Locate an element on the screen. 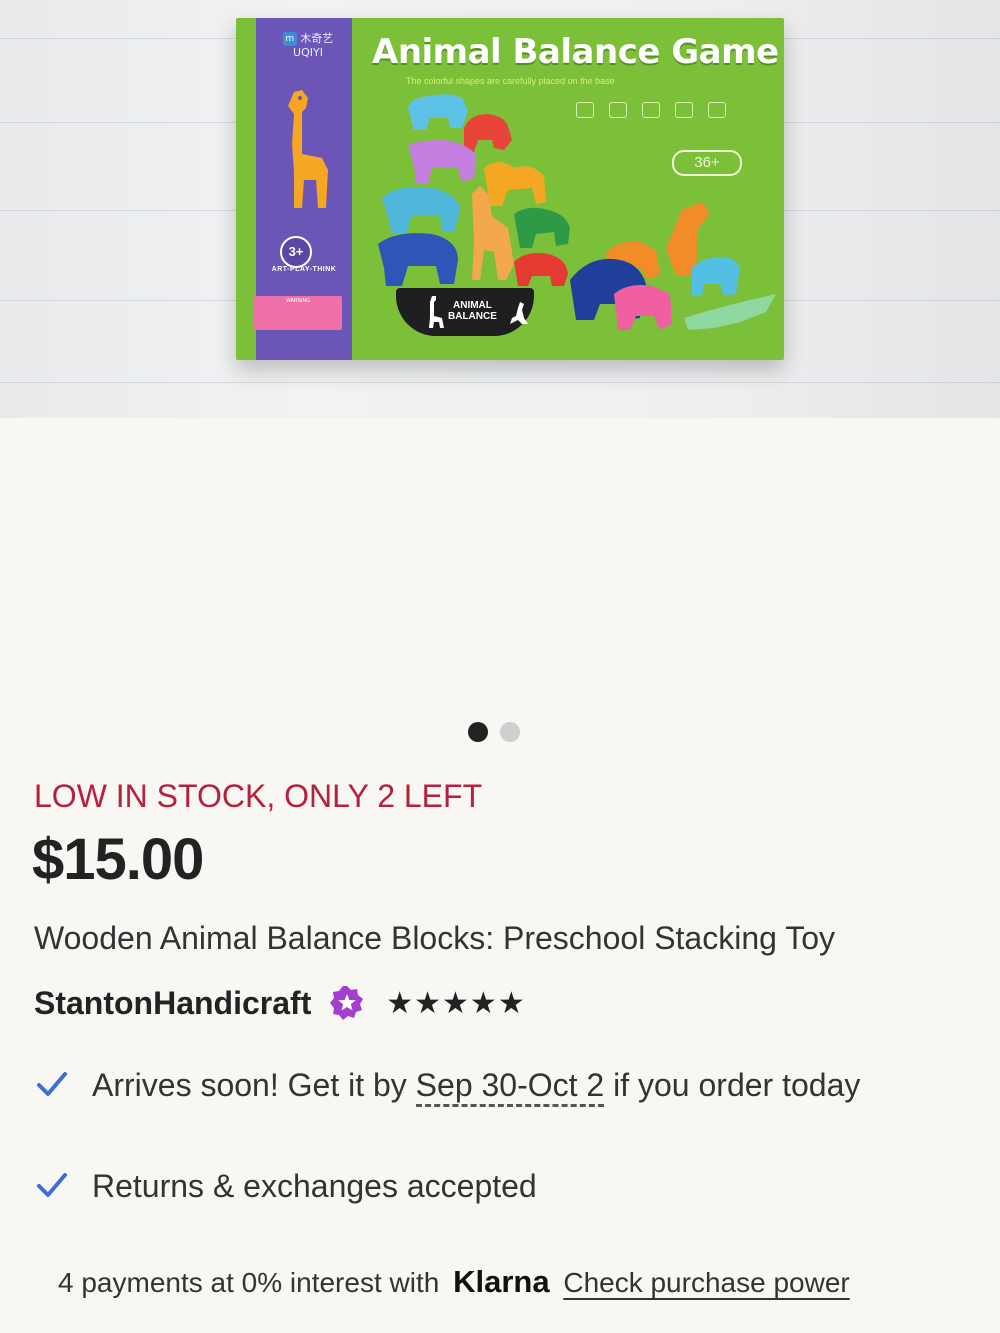  giraffe-silhouette-icon is located at coordinates (436, 312).